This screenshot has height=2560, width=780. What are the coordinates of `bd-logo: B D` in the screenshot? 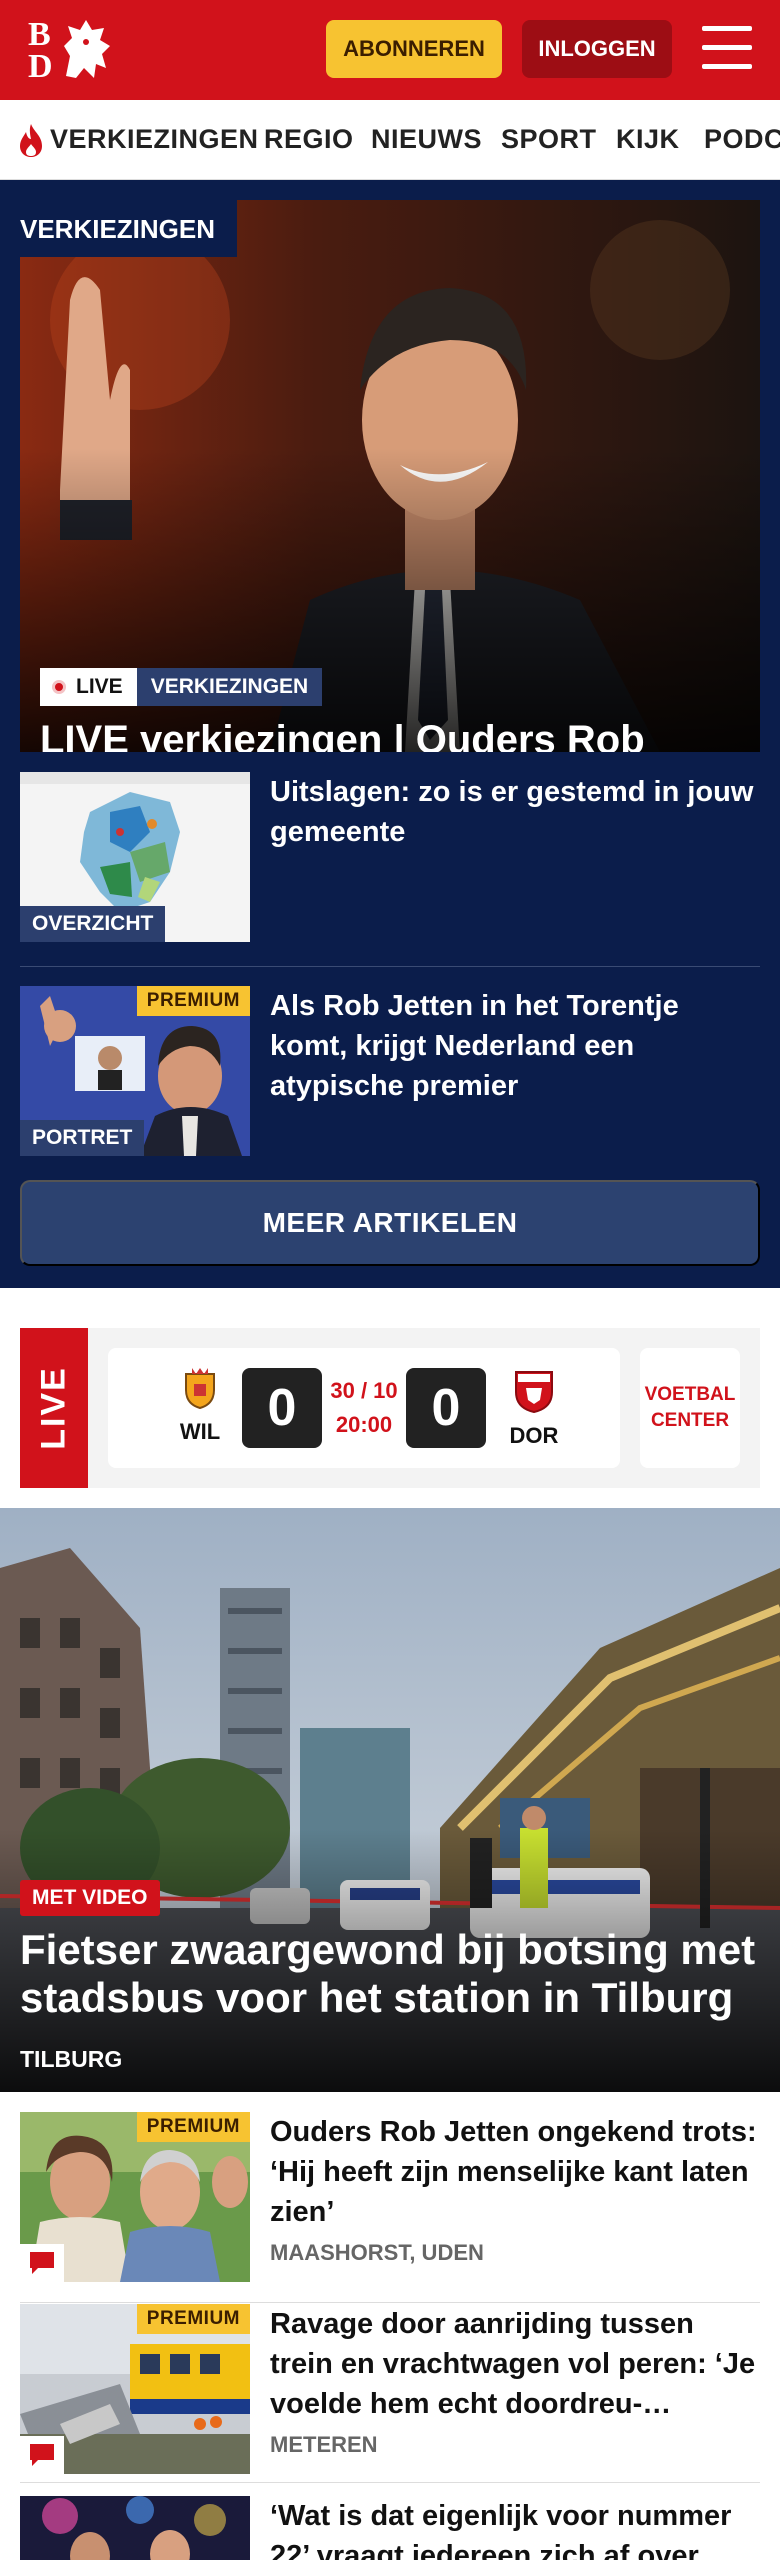 It's located at (71, 50).